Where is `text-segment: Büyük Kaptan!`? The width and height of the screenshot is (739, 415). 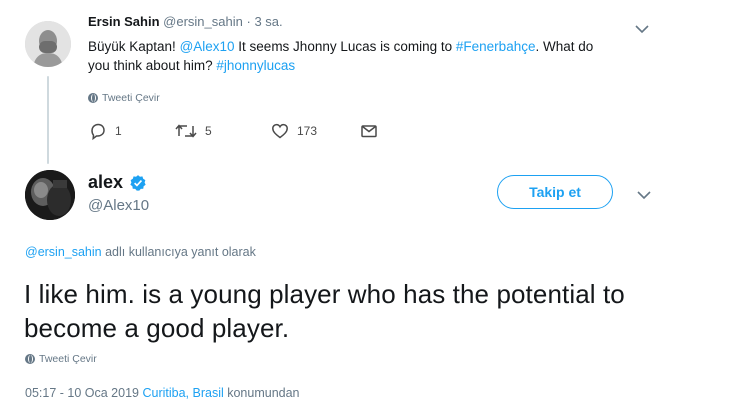
text-segment: Büyük Kaptan! is located at coordinates (134, 46).